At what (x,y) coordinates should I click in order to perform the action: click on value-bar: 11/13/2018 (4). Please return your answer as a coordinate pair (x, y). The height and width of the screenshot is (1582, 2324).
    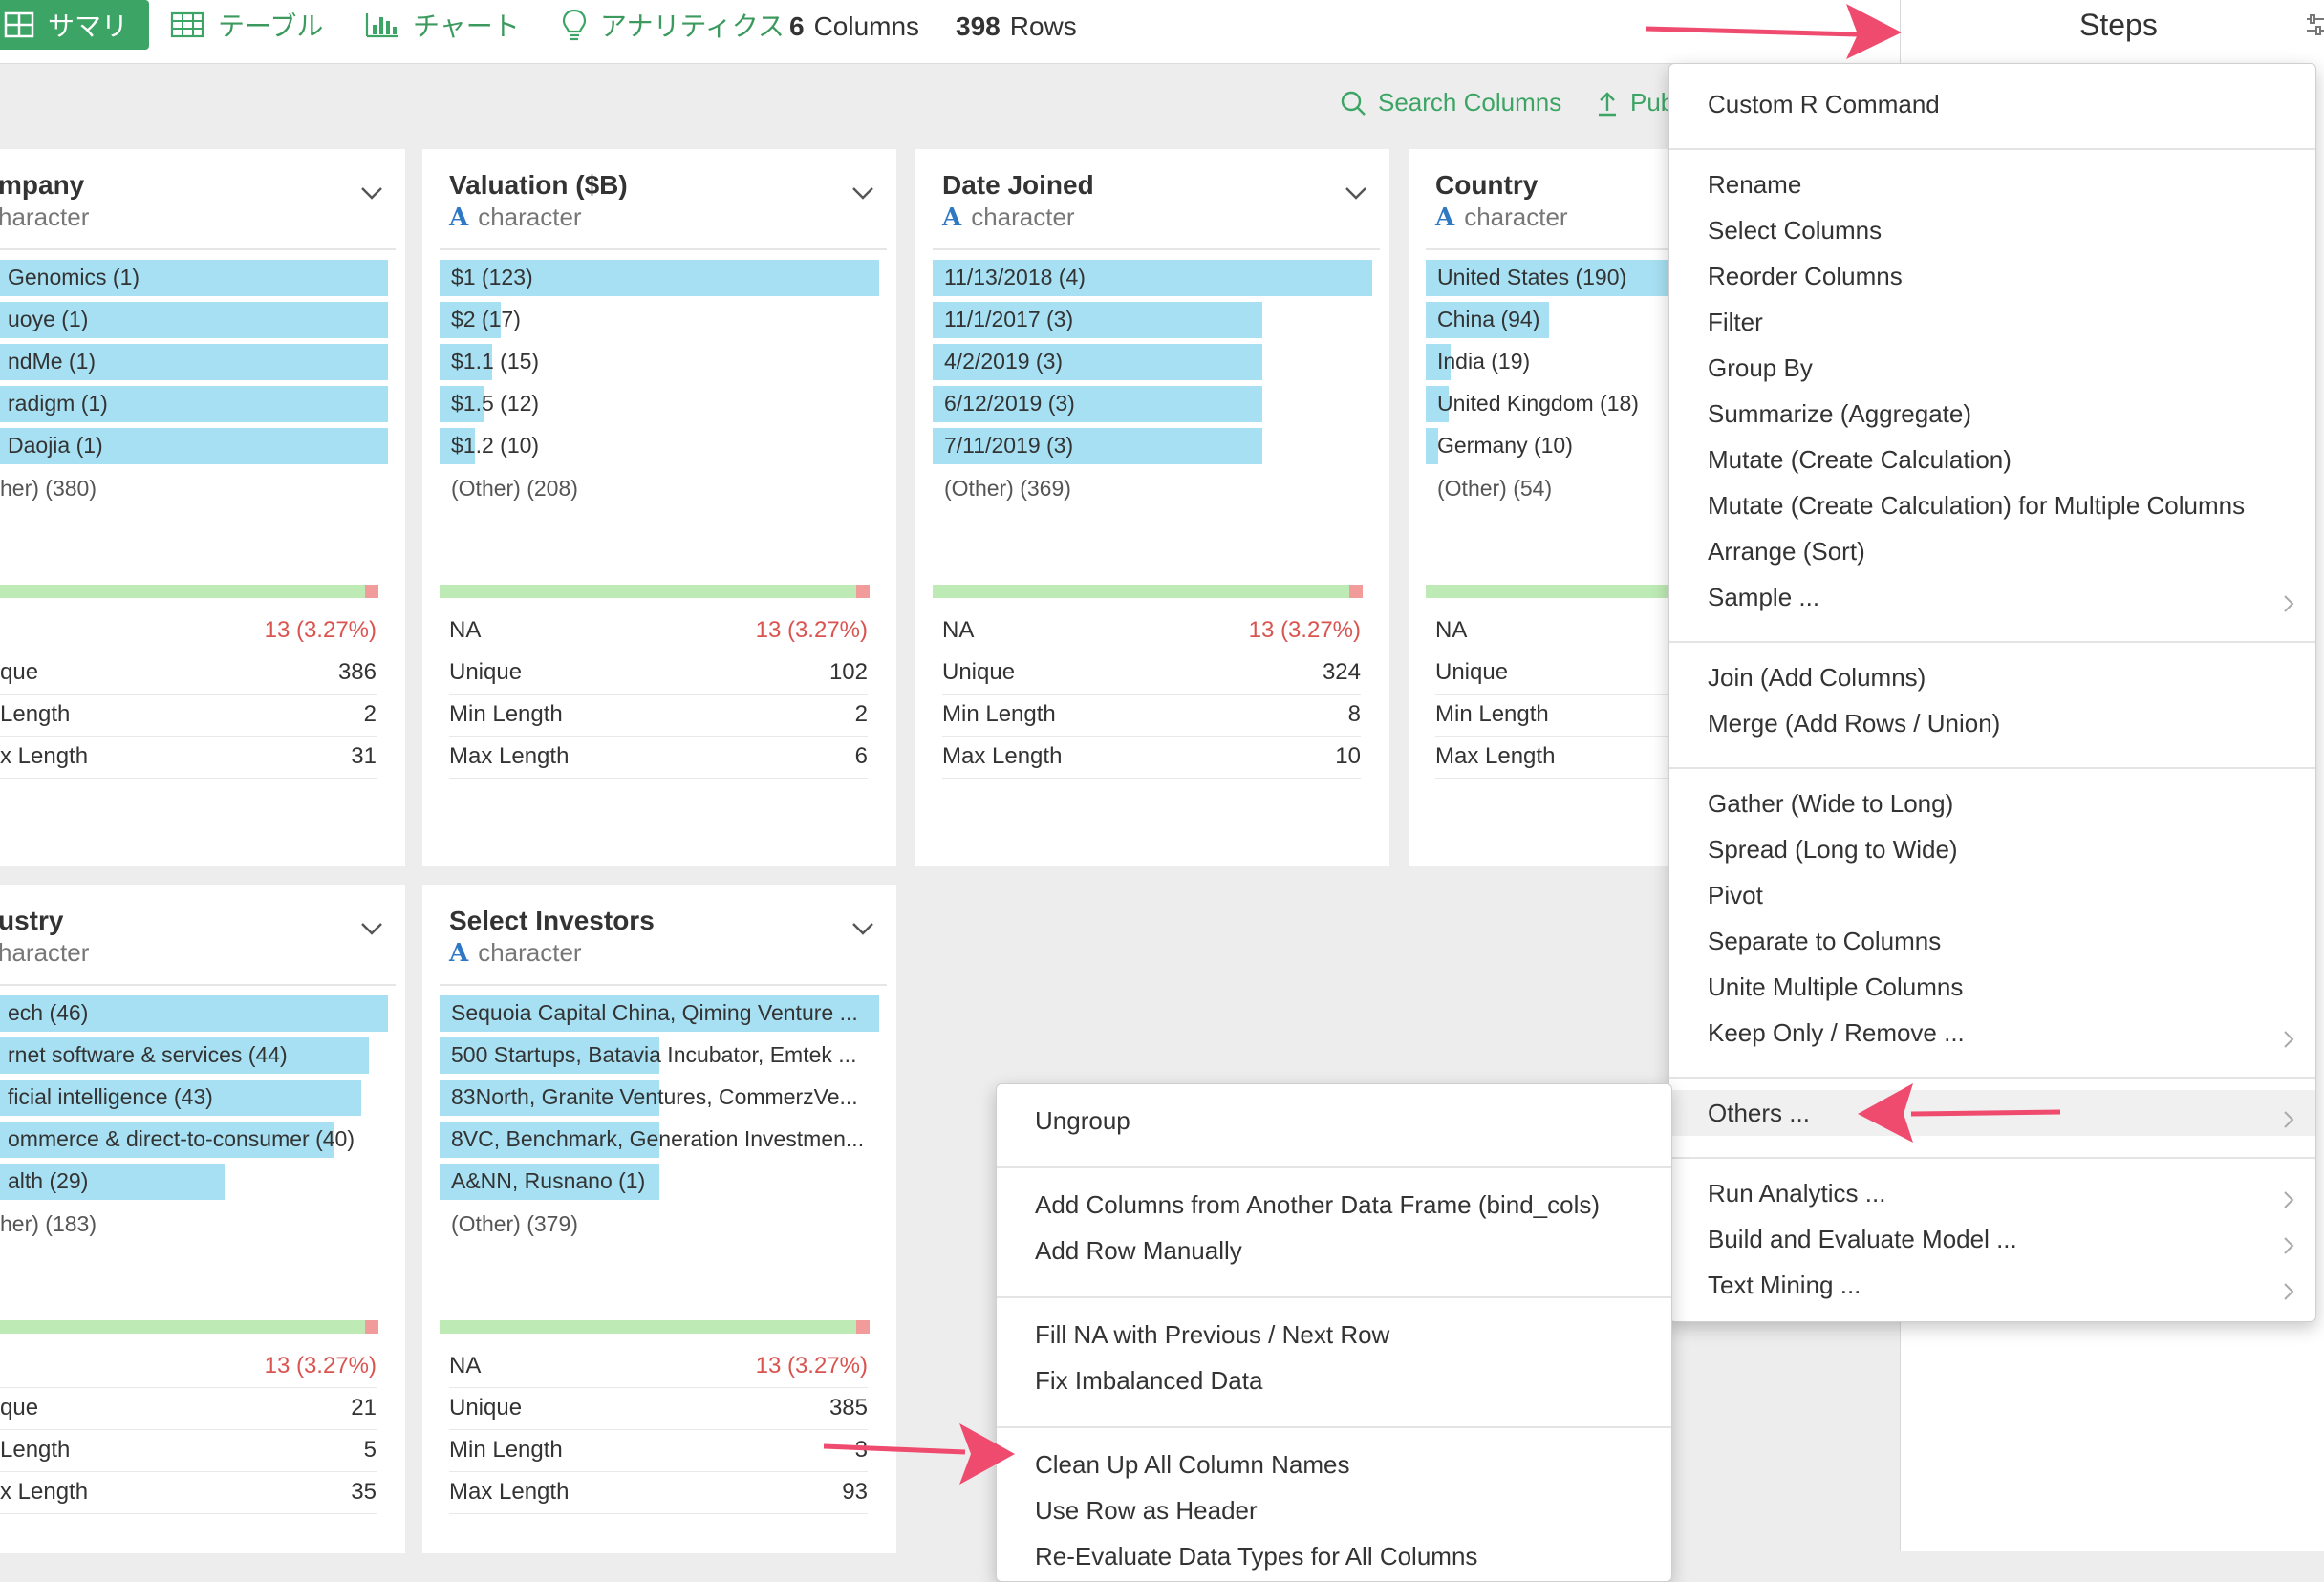
    Looking at the image, I should click on (1152, 278).